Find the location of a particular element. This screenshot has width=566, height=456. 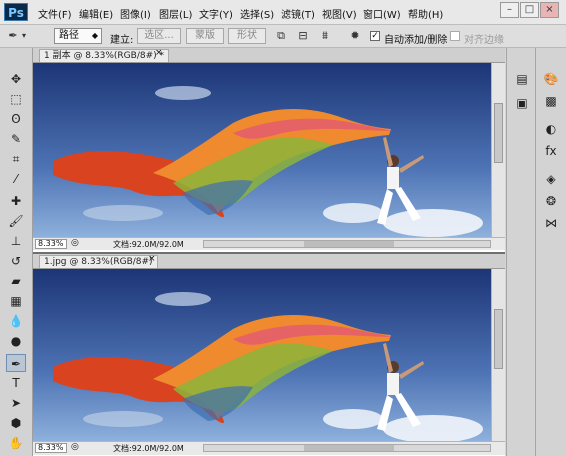

document-tab-2: 1.jpg @ 8.33%(RGB/8#) is located at coordinates (98, 261).